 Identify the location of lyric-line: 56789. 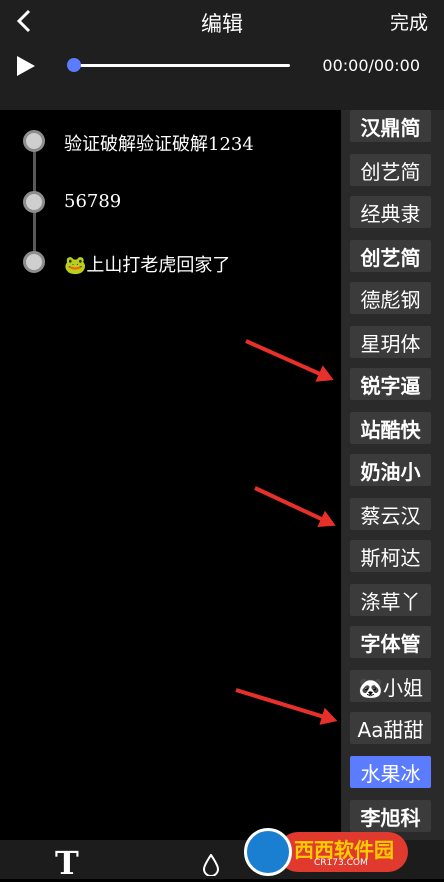
(92, 201).